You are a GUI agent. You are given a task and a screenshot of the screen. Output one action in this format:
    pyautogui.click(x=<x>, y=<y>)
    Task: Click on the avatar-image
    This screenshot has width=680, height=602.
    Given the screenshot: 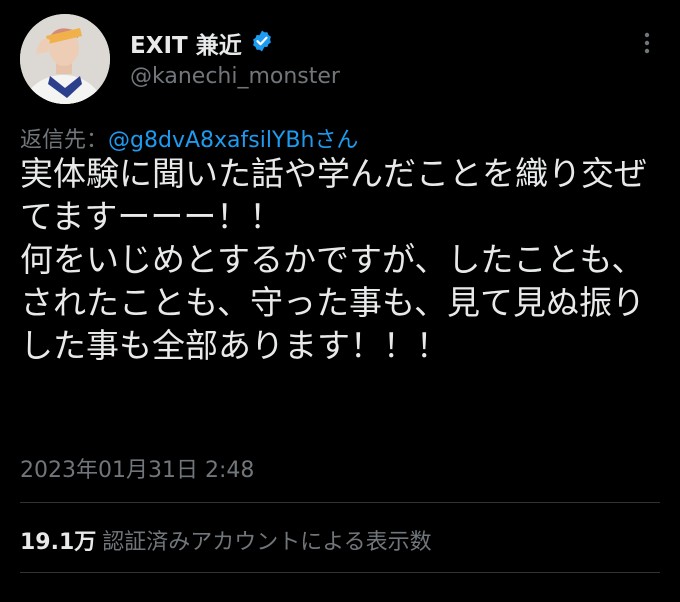 What is the action you would take?
    pyautogui.click(x=65, y=59)
    